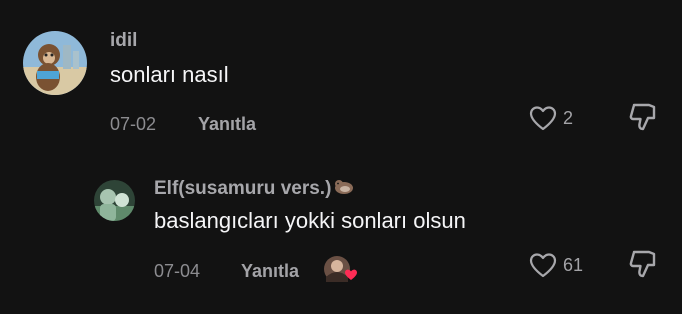 The image size is (682, 314). Describe the element at coordinates (344, 189) in the screenshot. I see `otter-emoji-icon` at that location.